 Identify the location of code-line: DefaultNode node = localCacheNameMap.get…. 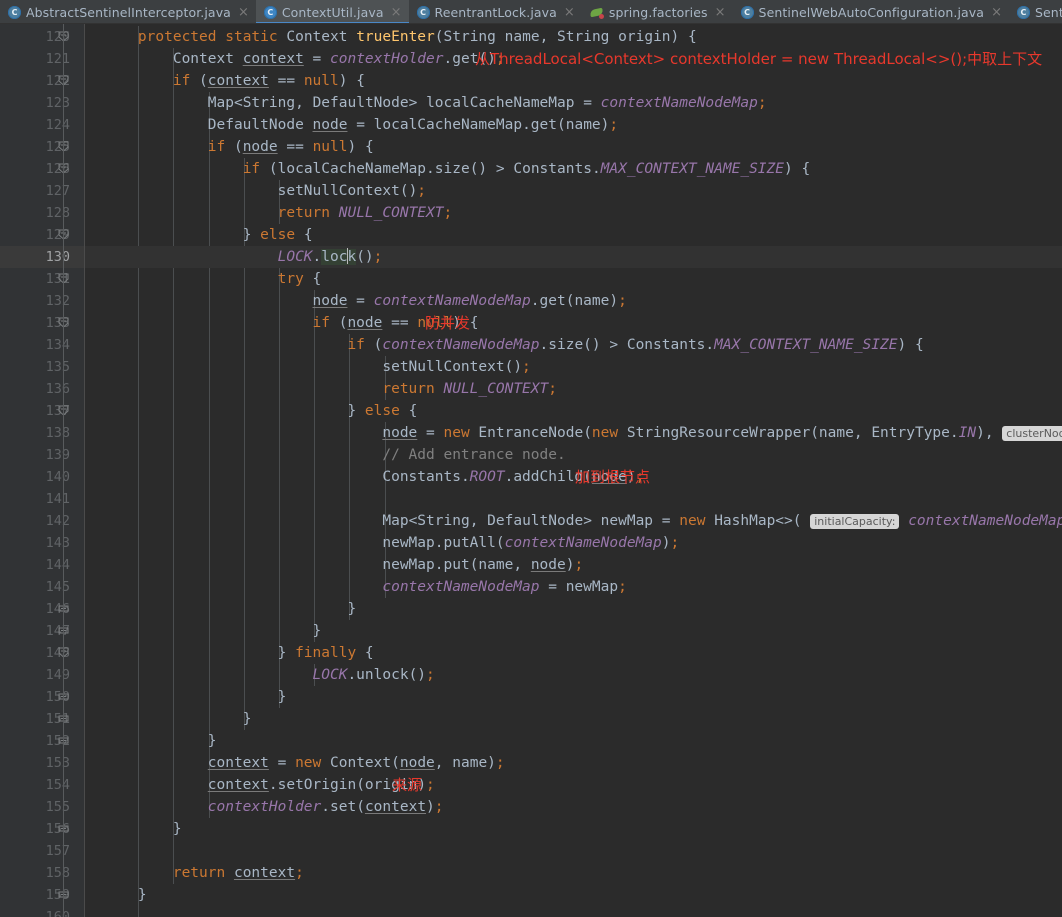
(573, 125).